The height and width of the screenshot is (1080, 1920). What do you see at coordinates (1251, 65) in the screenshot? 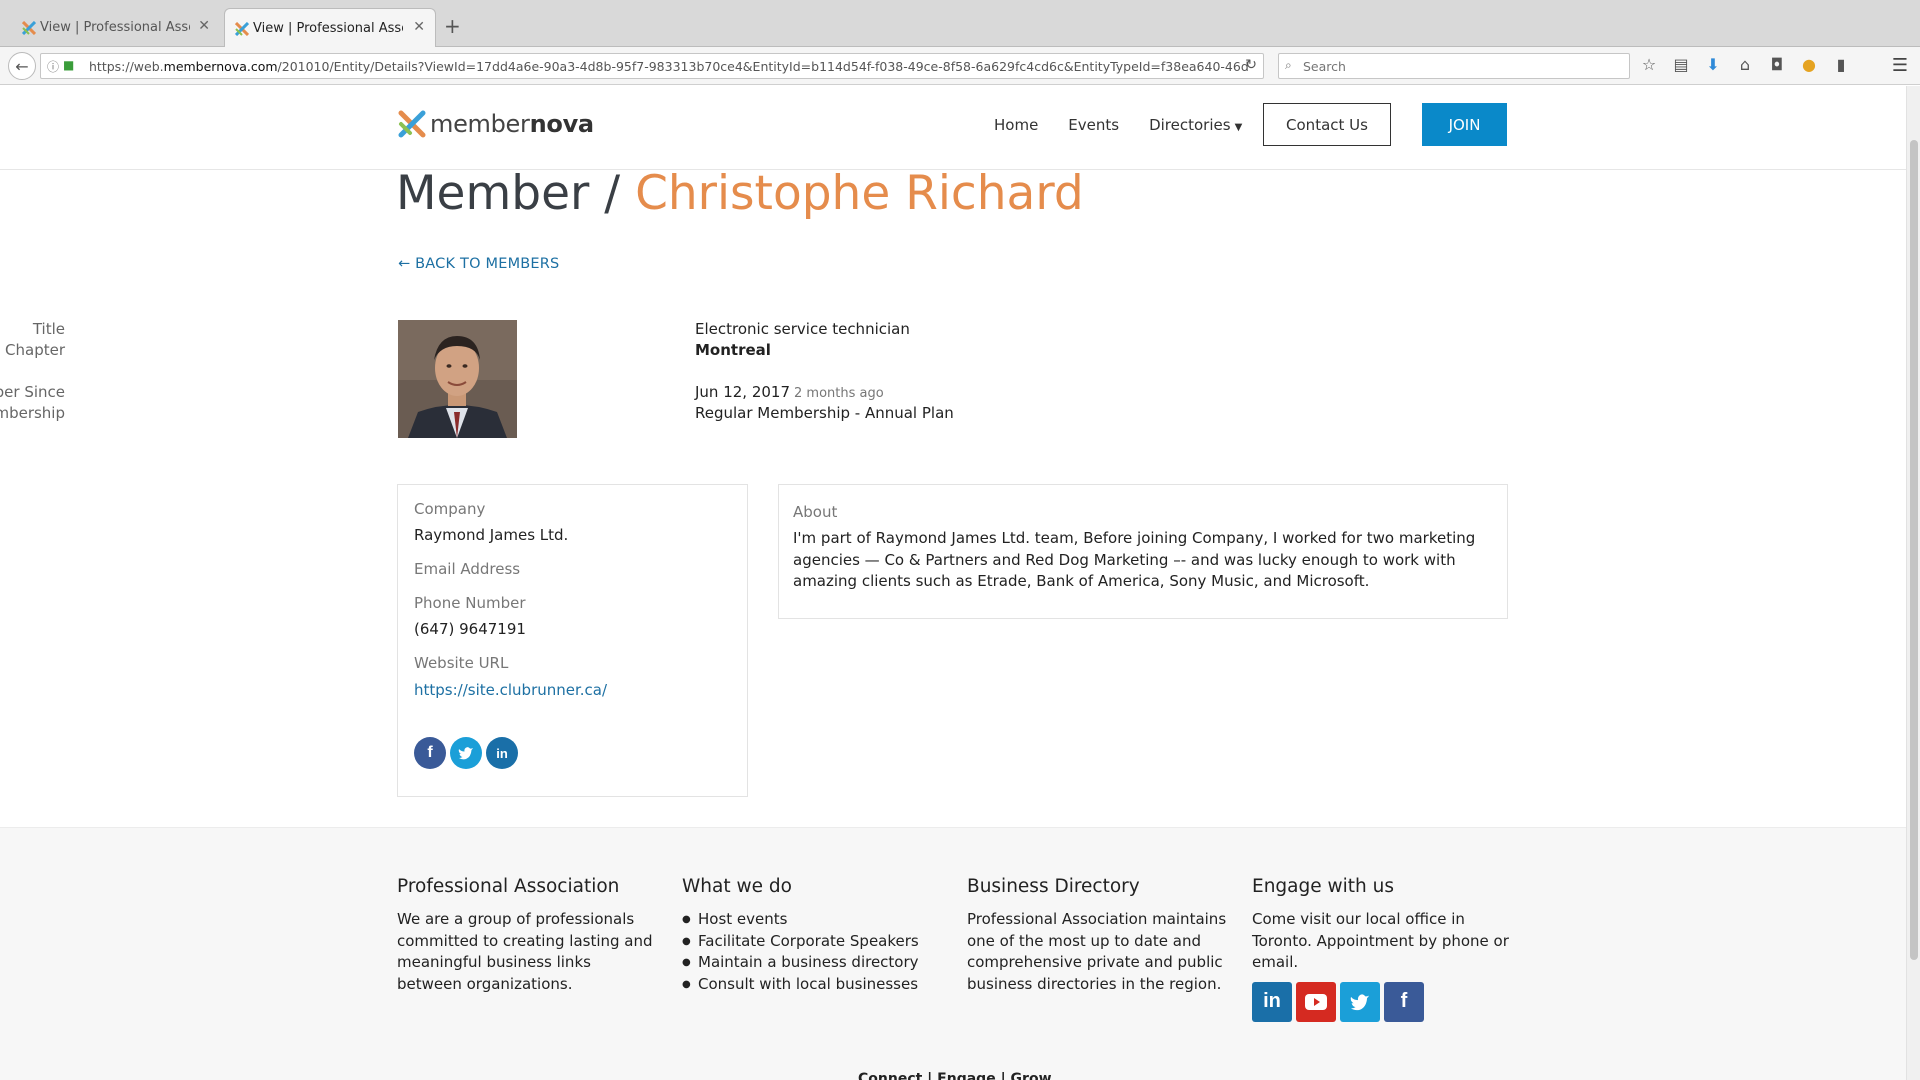
I see `reload-icon: ↻` at bounding box center [1251, 65].